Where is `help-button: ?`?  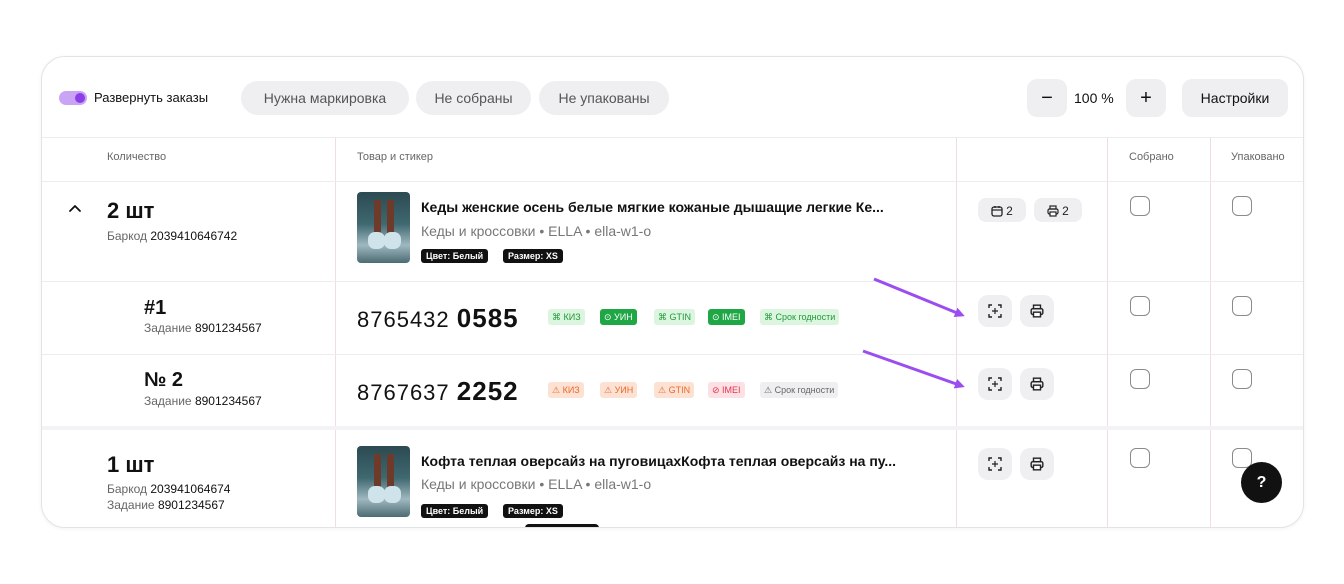
help-button: ? is located at coordinates (1261, 482).